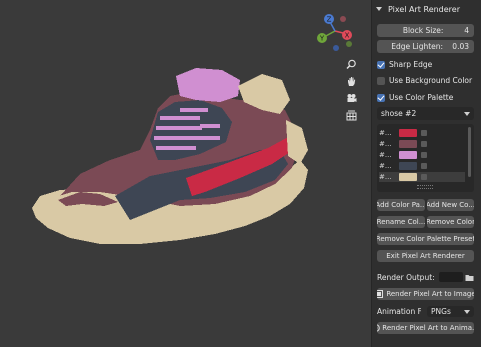 The image size is (481, 347). What do you see at coordinates (381, 80) in the screenshot?
I see `checkbox-unchecked-icon` at bounding box center [381, 80].